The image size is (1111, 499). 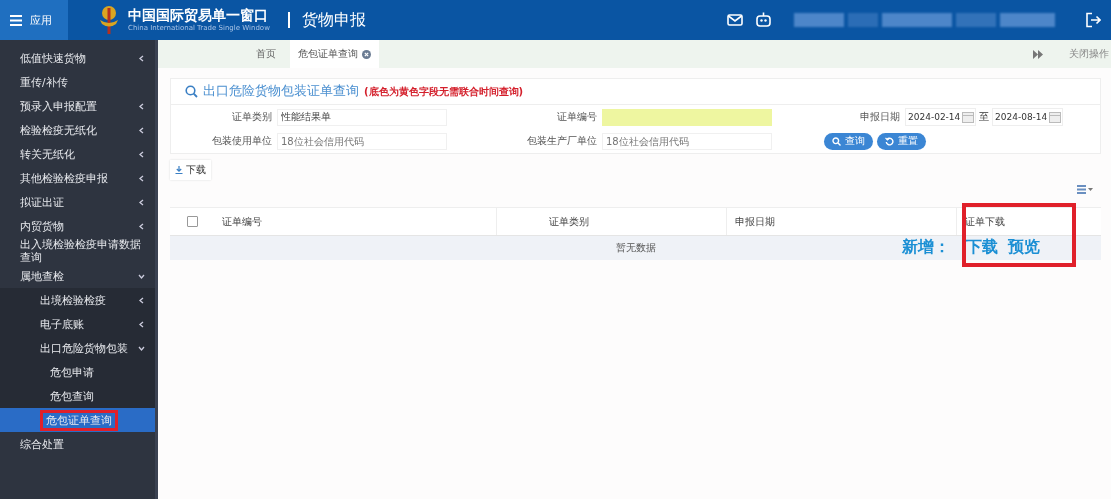 I want to click on field-label: 证单编号, so click(x=577, y=117).